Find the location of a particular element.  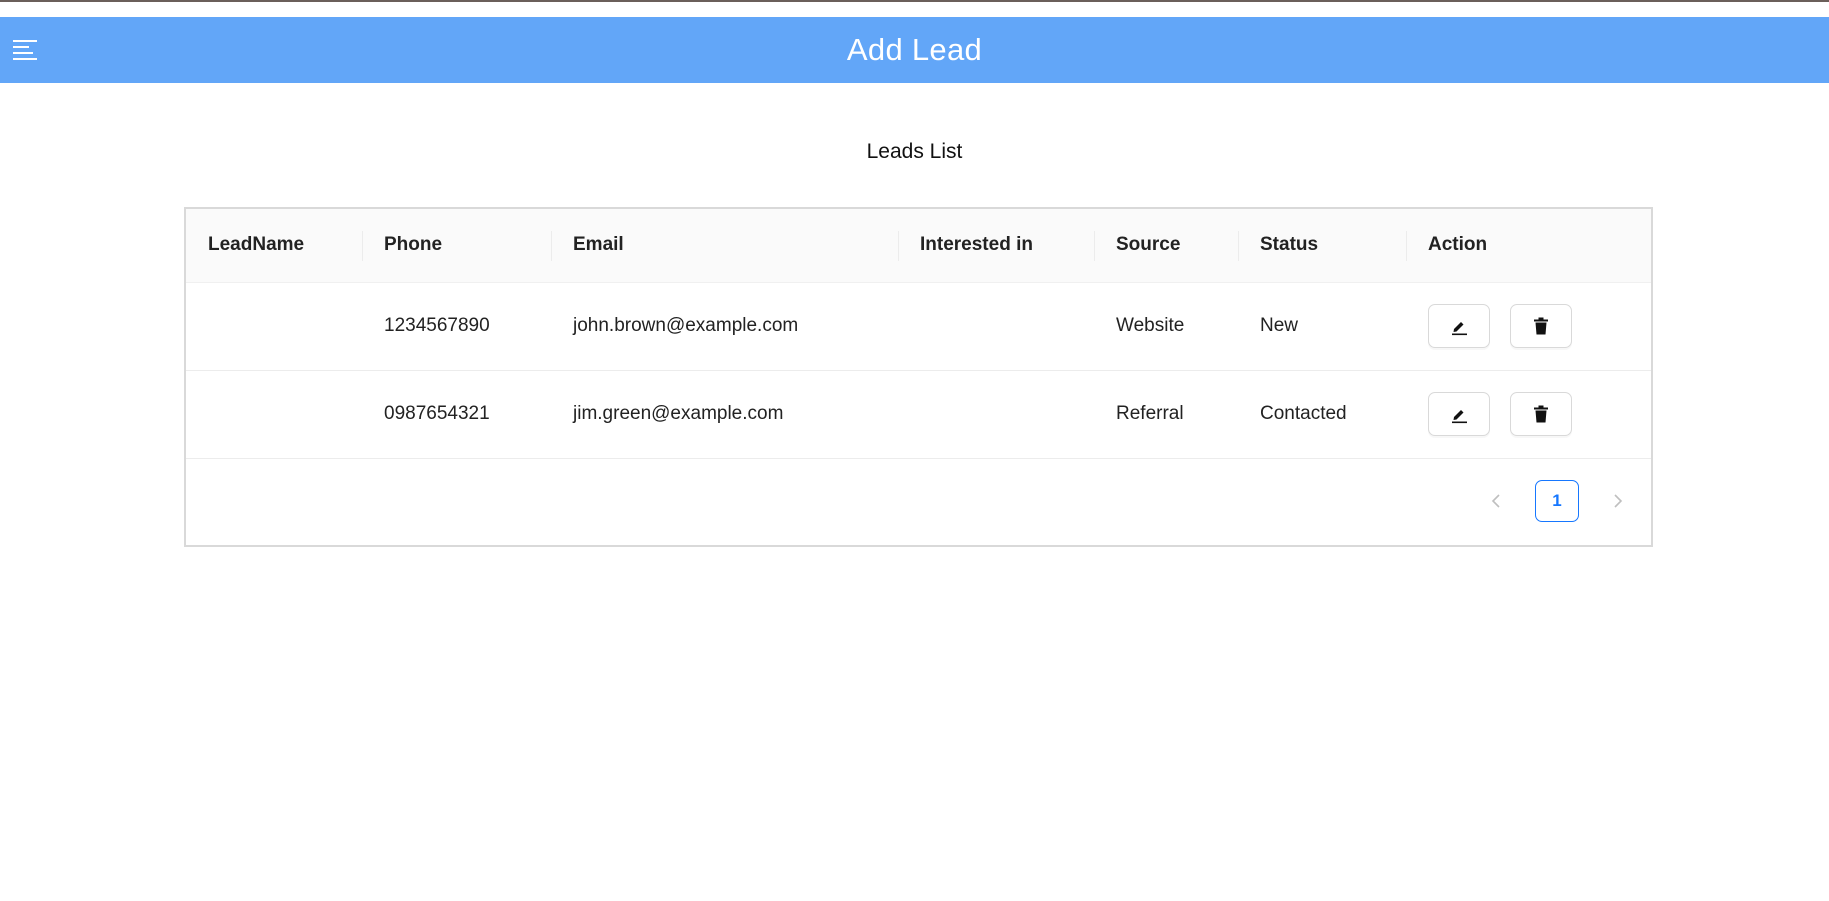

cell-status: New is located at coordinates (1322, 326).